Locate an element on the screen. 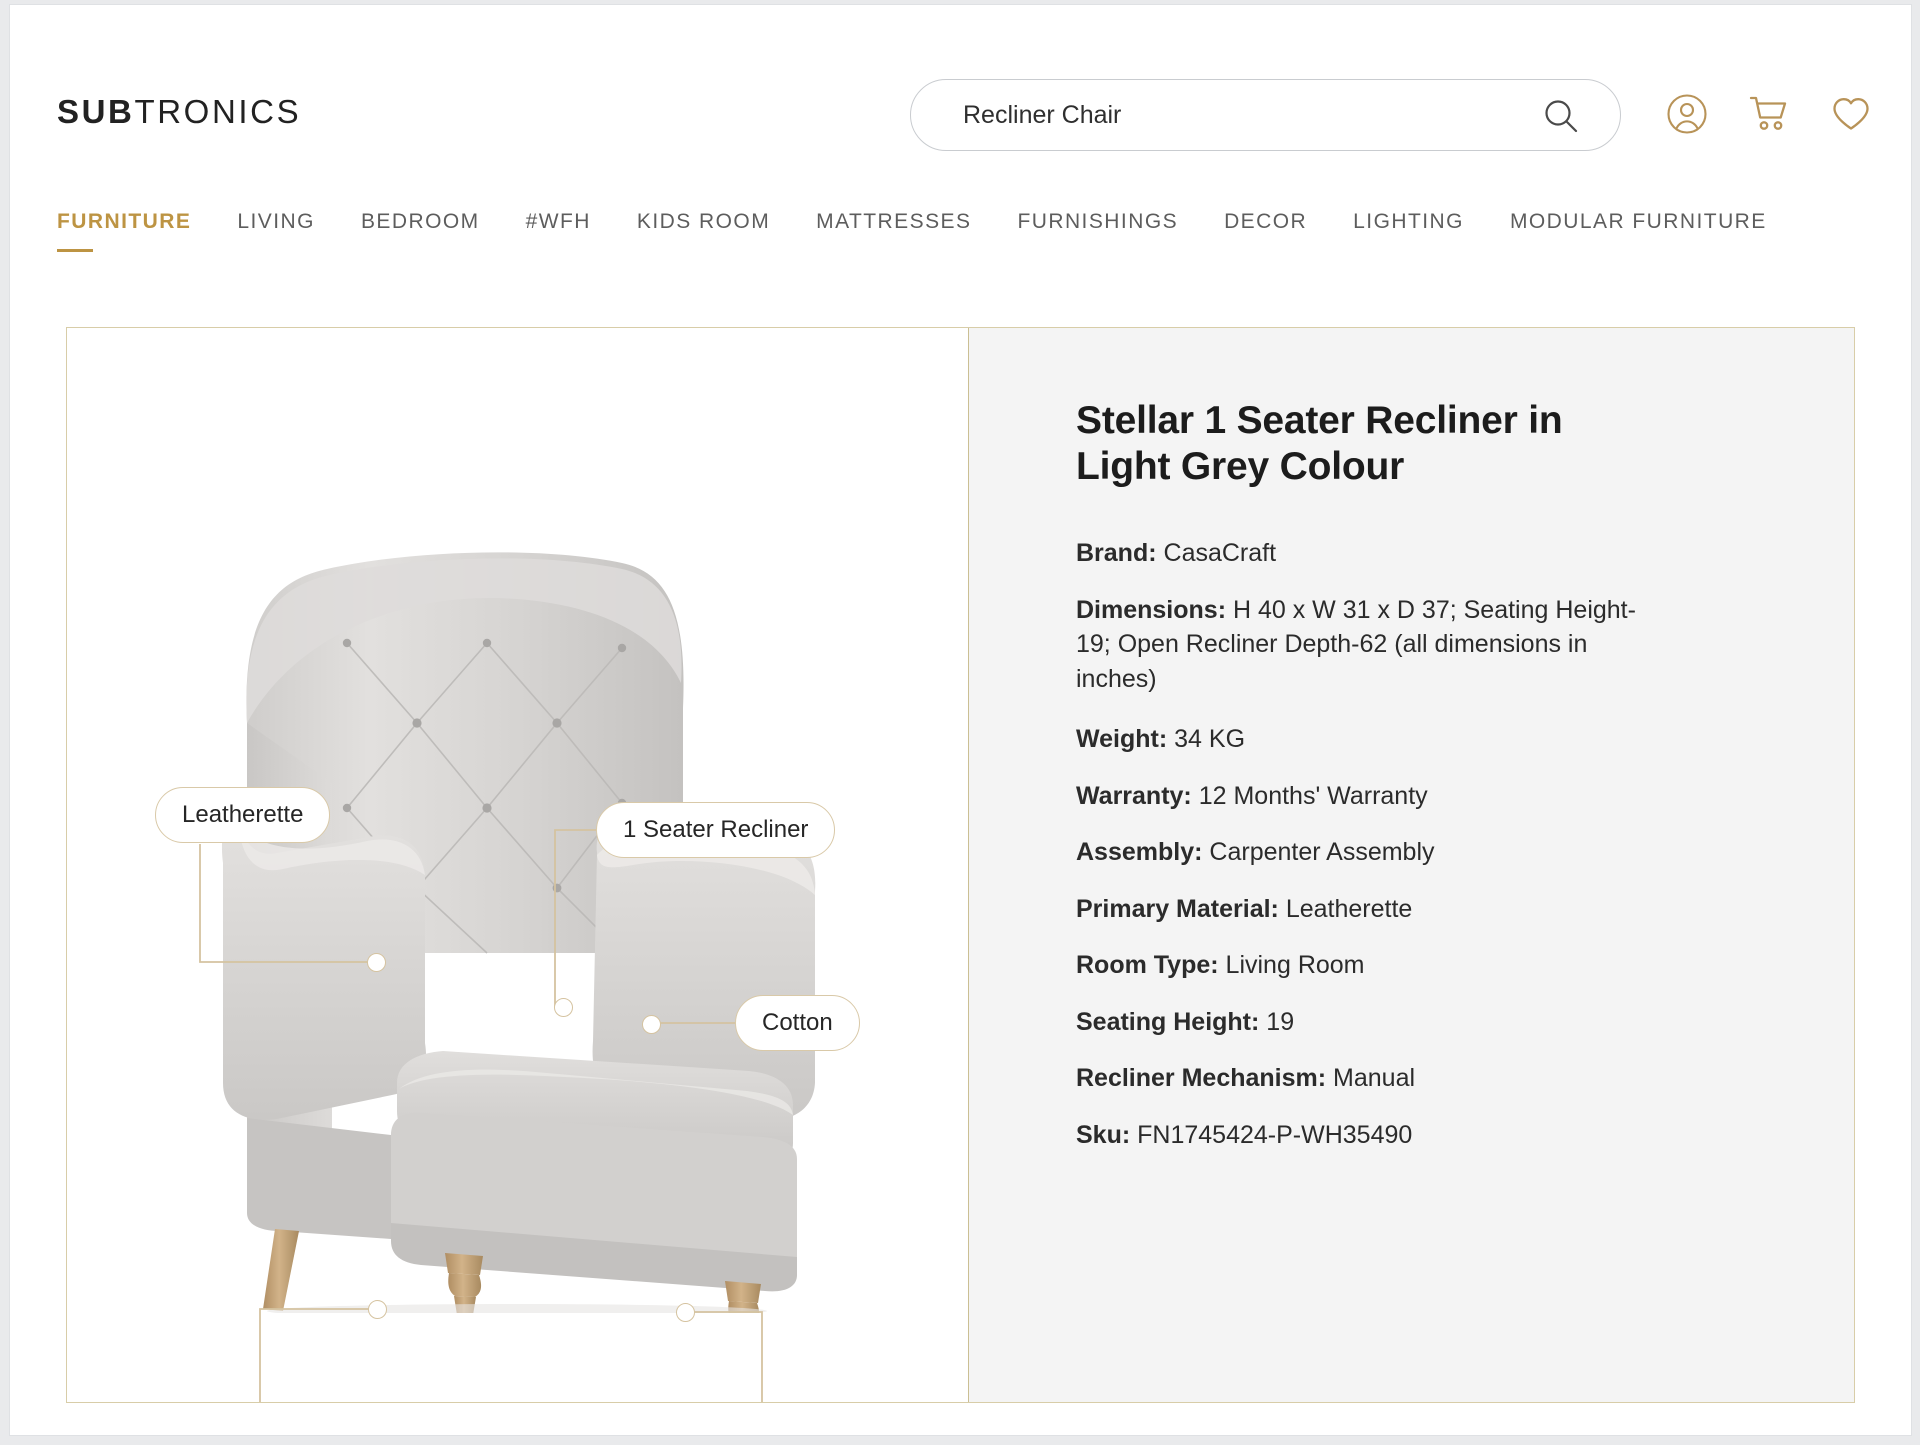 The height and width of the screenshot is (1445, 1920). search-input is located at coordinates (1243, 115).